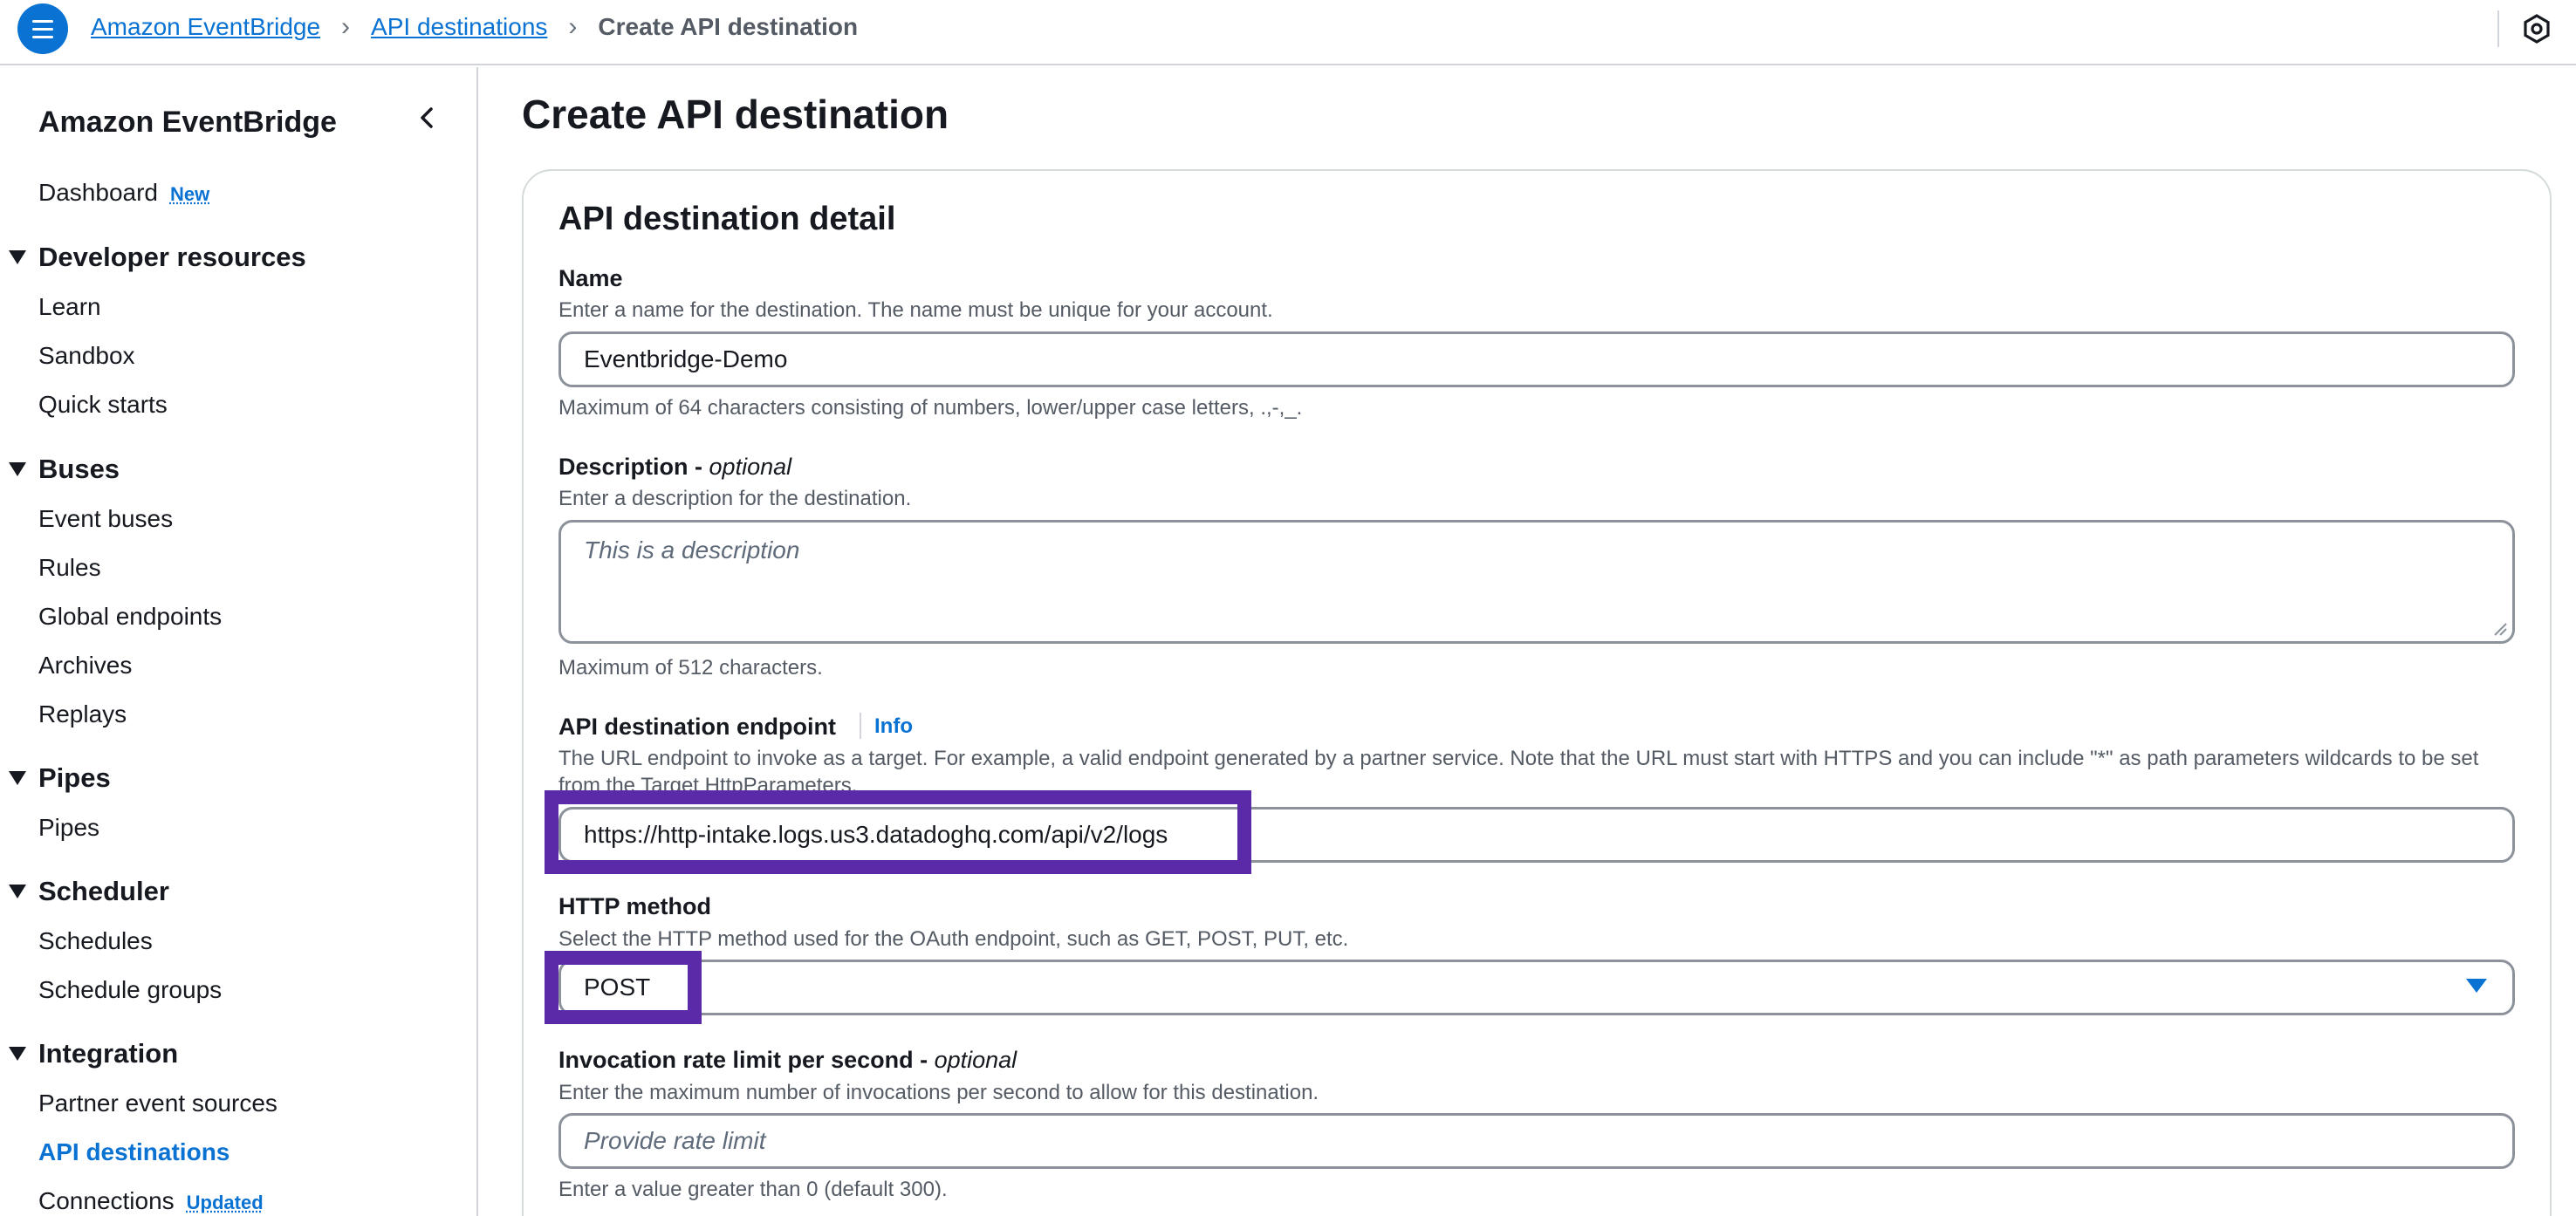 This screenshot has width=2576, height=1216. Describe the element at coordinates (134, 1152) in the screenshot. I see `sidebar-item-api-destinations: API destinations` at that location.